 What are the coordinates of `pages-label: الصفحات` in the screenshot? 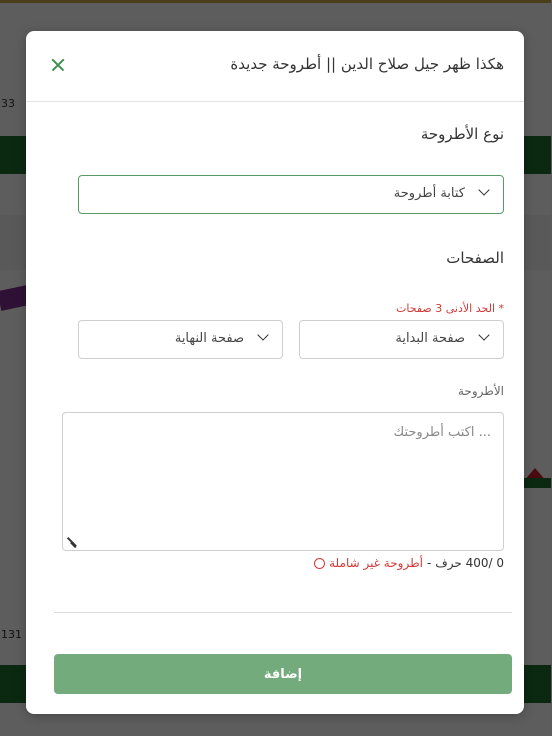 It's located at (476, 258).